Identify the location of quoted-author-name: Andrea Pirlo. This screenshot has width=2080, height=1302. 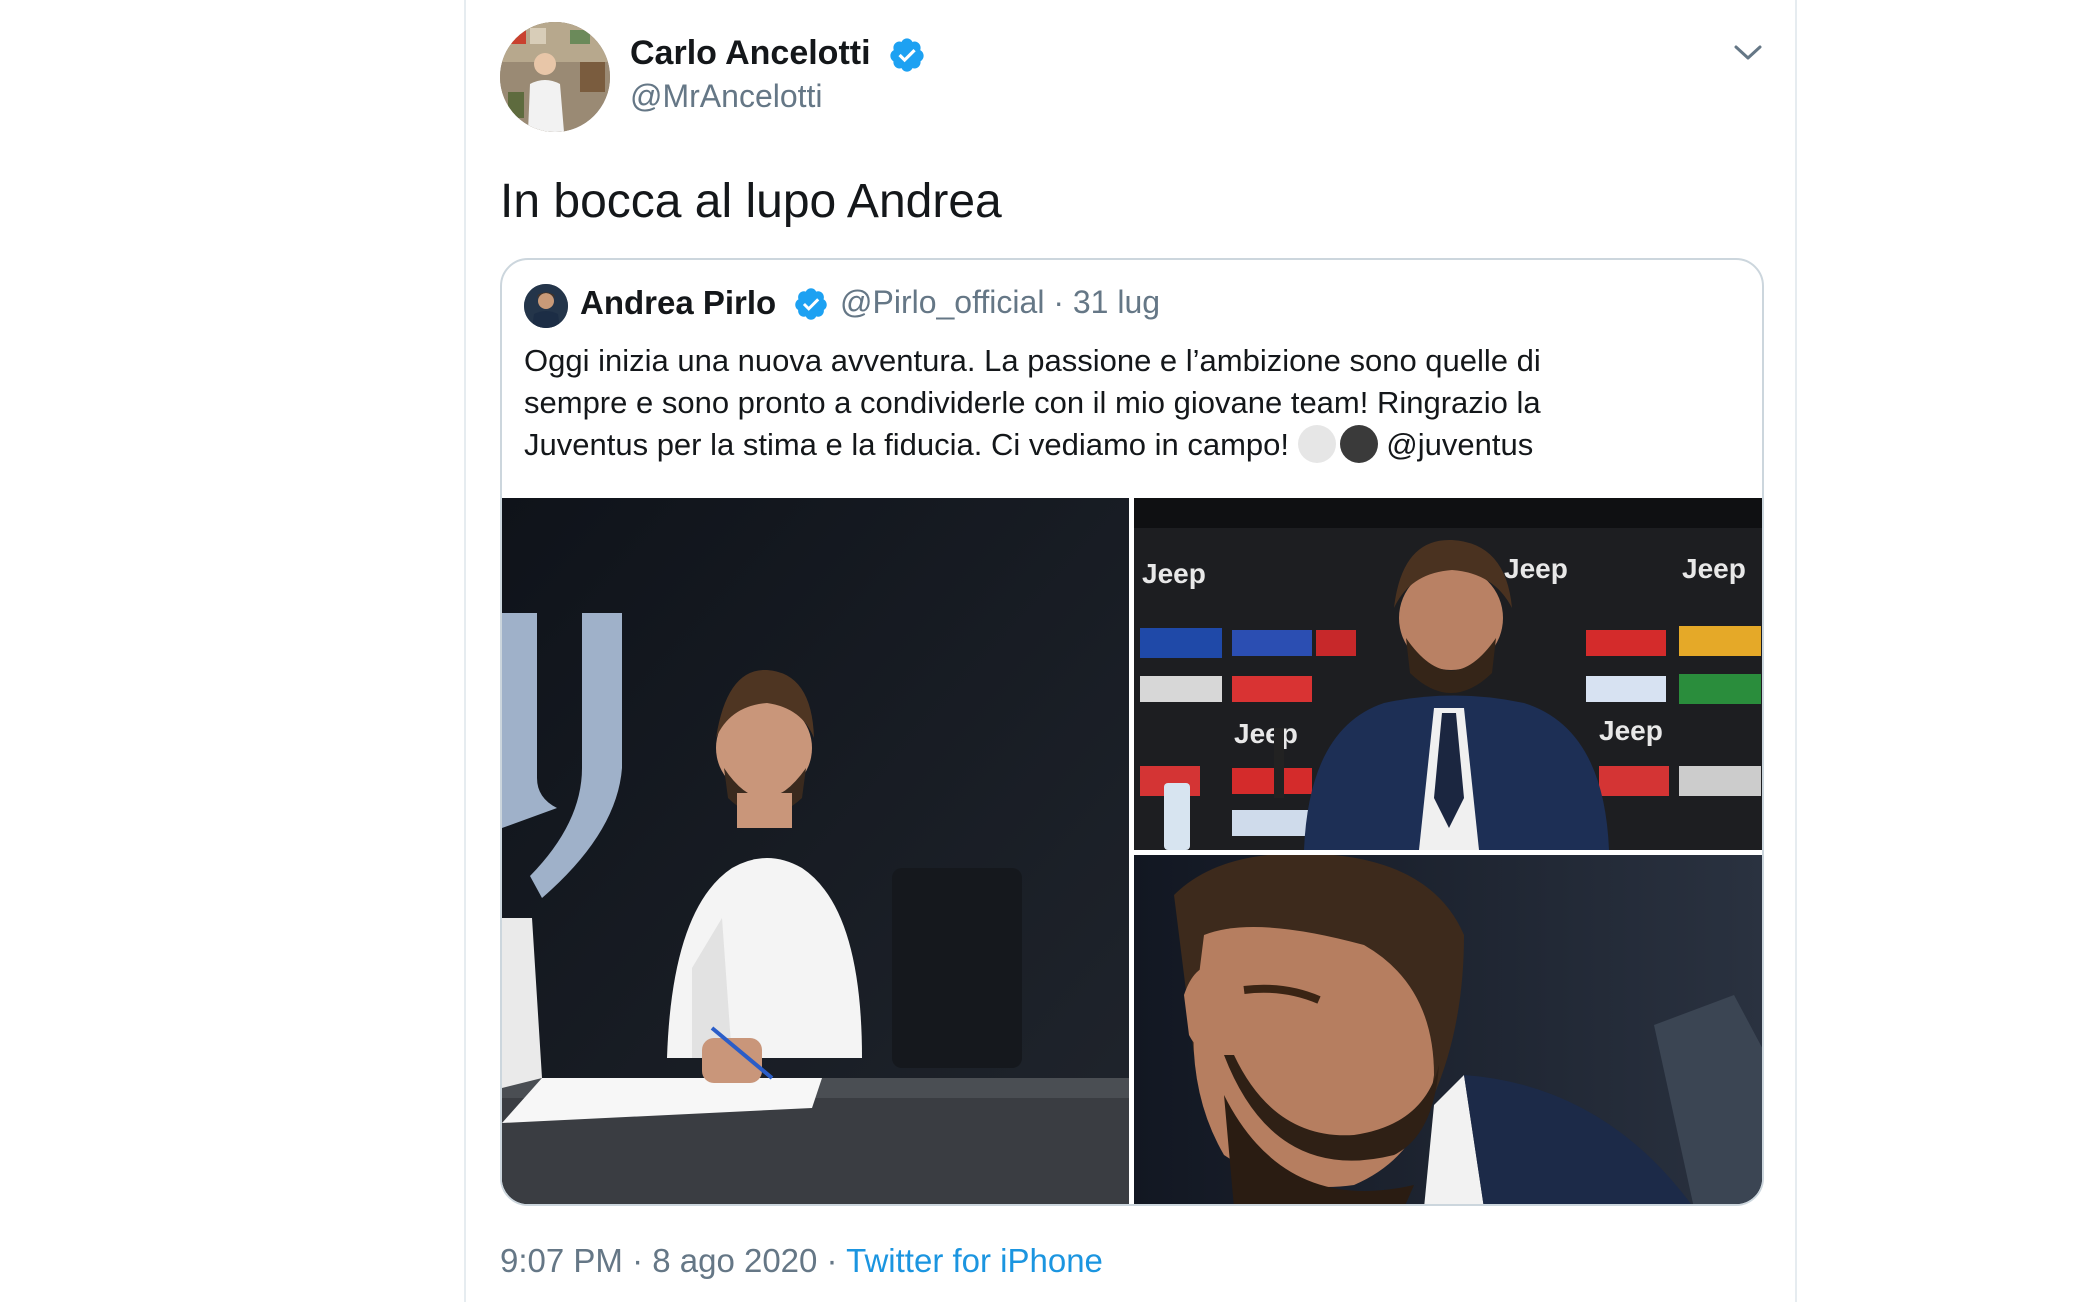
(678, 303).